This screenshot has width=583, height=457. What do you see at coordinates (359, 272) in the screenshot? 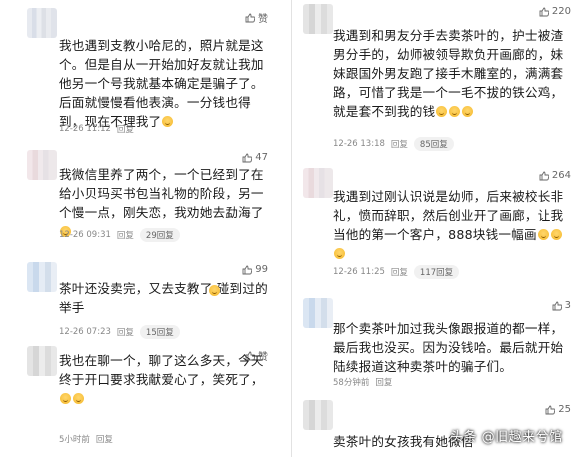
I see `comment-time: 12-26 11:25` at bounding box center [359, 272].